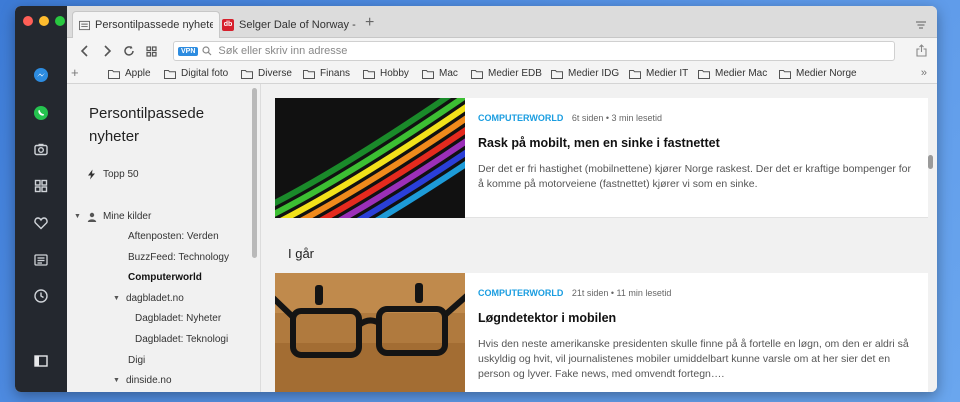 The width and height of the screenshot is (960, 402). Describe the element at coordinates (91, 174) in the screenshot. I see `lightning-icon` at that location.